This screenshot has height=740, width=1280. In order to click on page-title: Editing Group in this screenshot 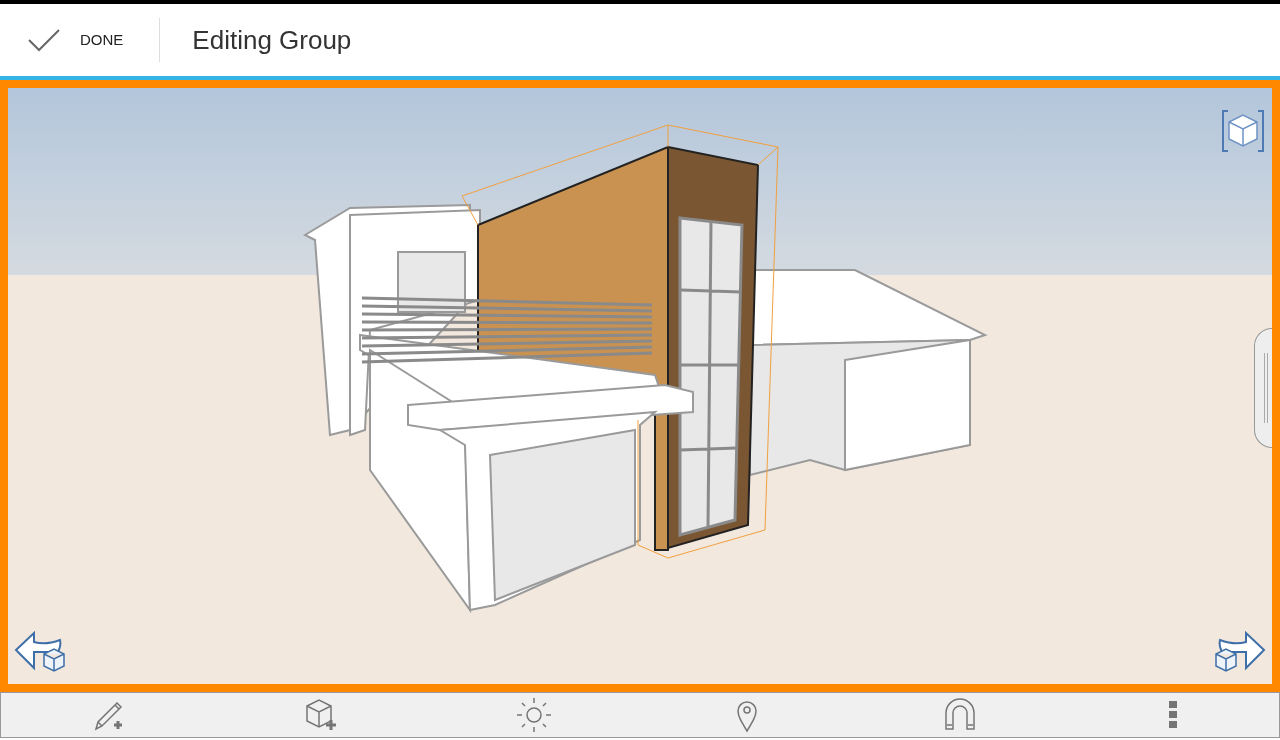, I will do `click(271, 40)`.